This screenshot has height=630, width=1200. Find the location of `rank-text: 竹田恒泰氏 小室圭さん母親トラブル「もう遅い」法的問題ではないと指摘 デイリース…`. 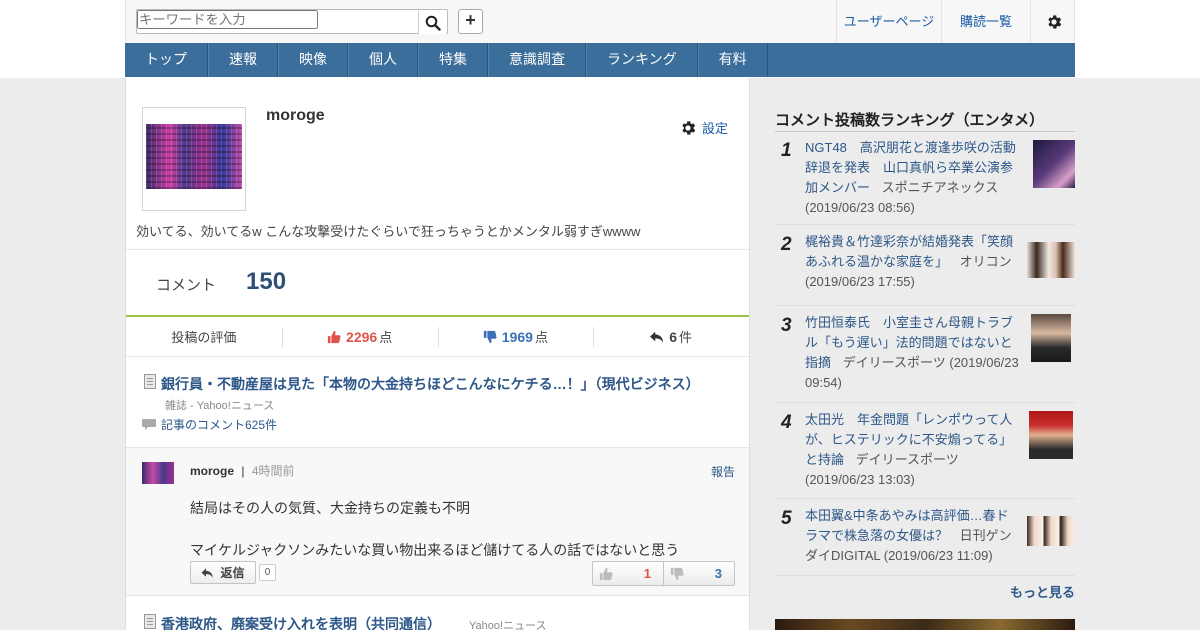

rank-text: 竹田恒泰氏 小室圭さん母親トラブル「もう遅い」法的問題ではないと指摘 デイリース… is located at coordinates (912, 353).